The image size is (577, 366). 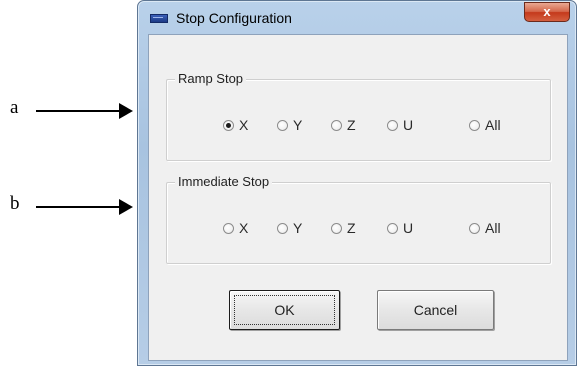 I want to click on callout-label-a: a, so click(x=14, y=107).